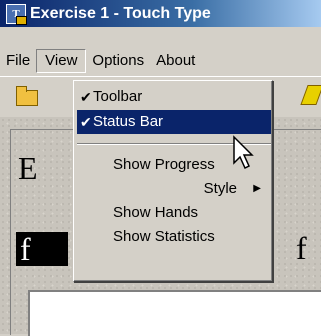 The height and width of the screenshot is (336, 321). What do you see at coordinates (160, 37) in the screenshot?
I see `menubar-spacer` at bounding box center [160, 37].